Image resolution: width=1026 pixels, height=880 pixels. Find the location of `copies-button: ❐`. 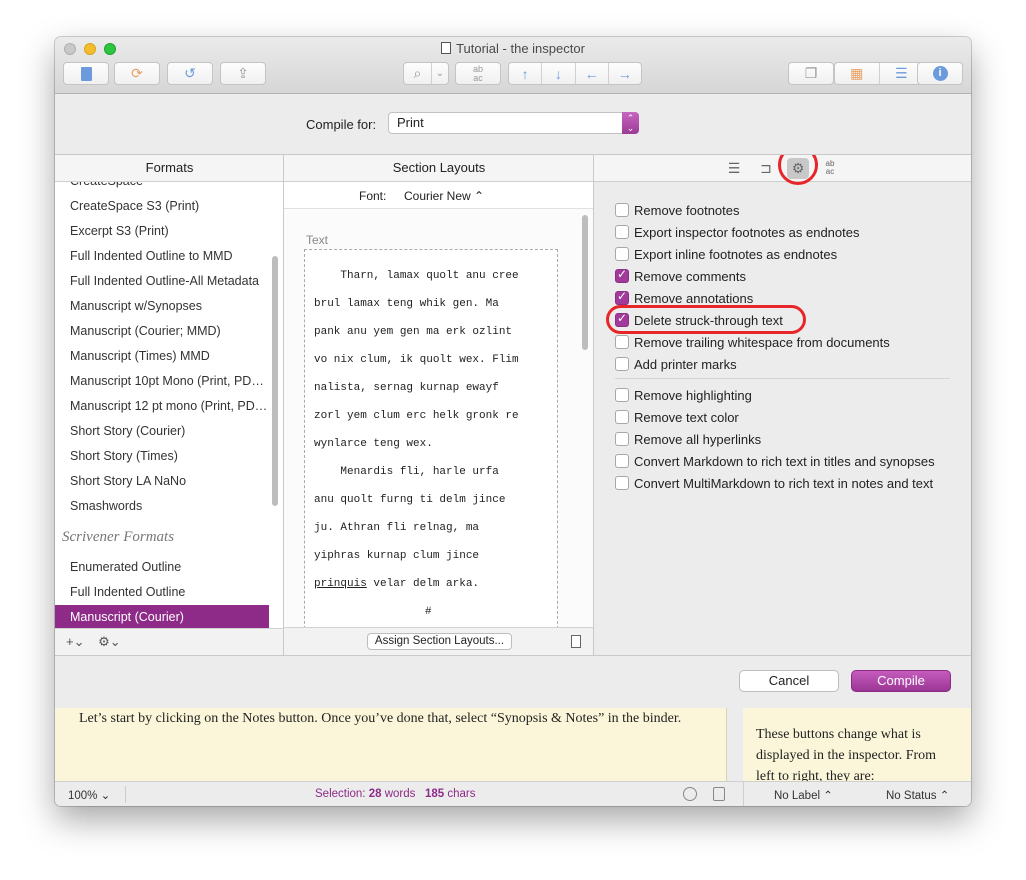

copies-button: ❐ is located at coordinates (811, 73).